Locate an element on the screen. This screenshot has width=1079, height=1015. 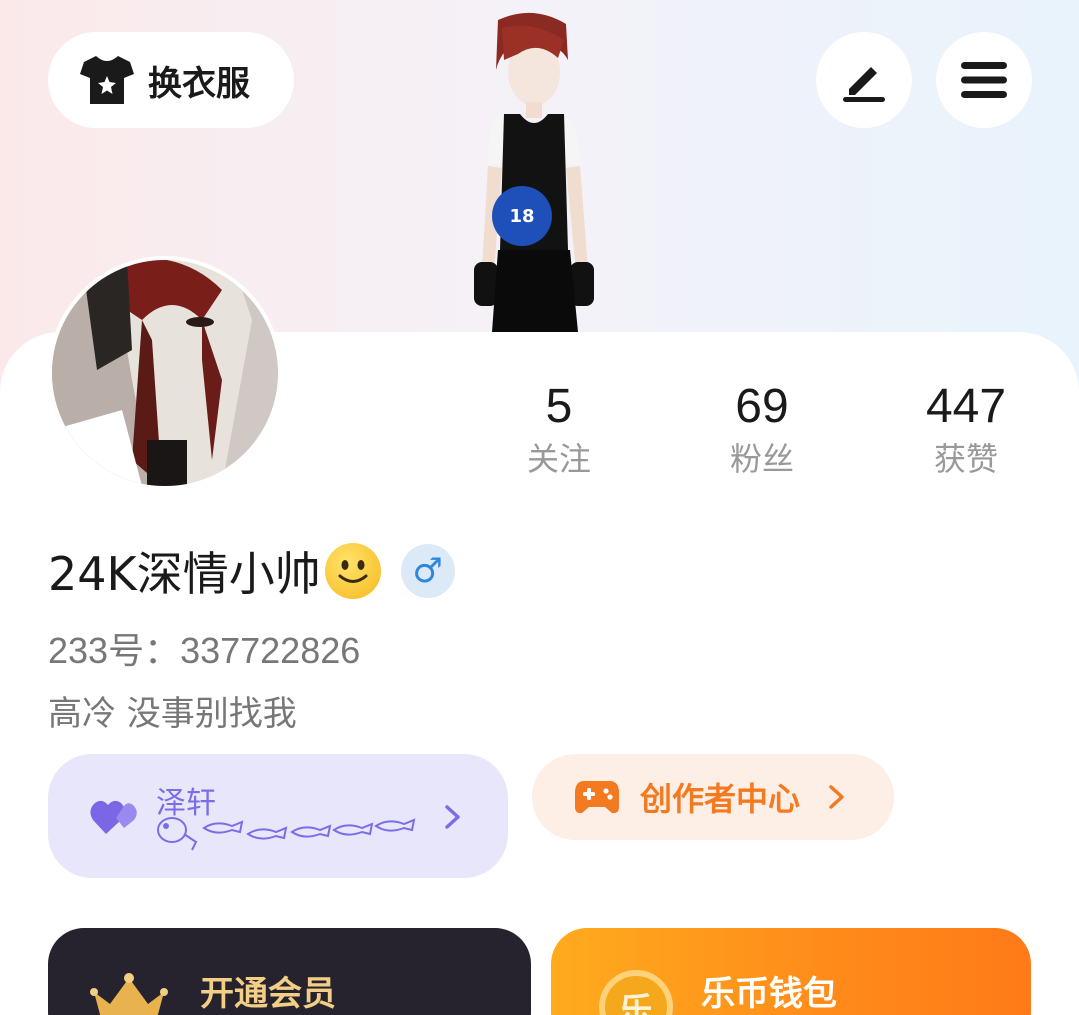
stat-likes-value: 447 is located at coordinates (966, 406).